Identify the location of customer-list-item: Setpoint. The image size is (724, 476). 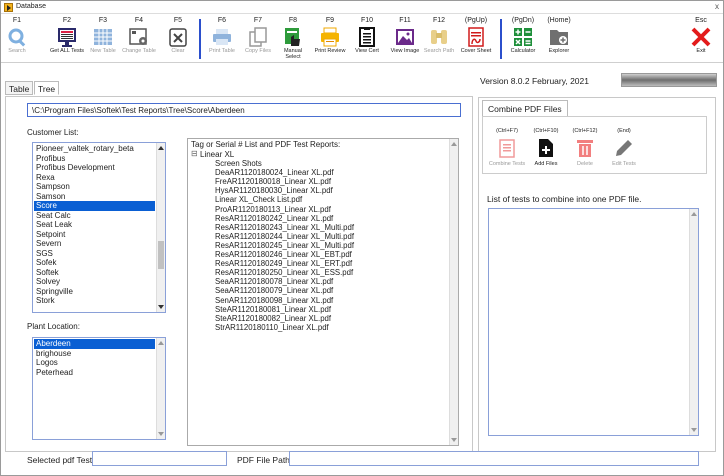
(94, 235).